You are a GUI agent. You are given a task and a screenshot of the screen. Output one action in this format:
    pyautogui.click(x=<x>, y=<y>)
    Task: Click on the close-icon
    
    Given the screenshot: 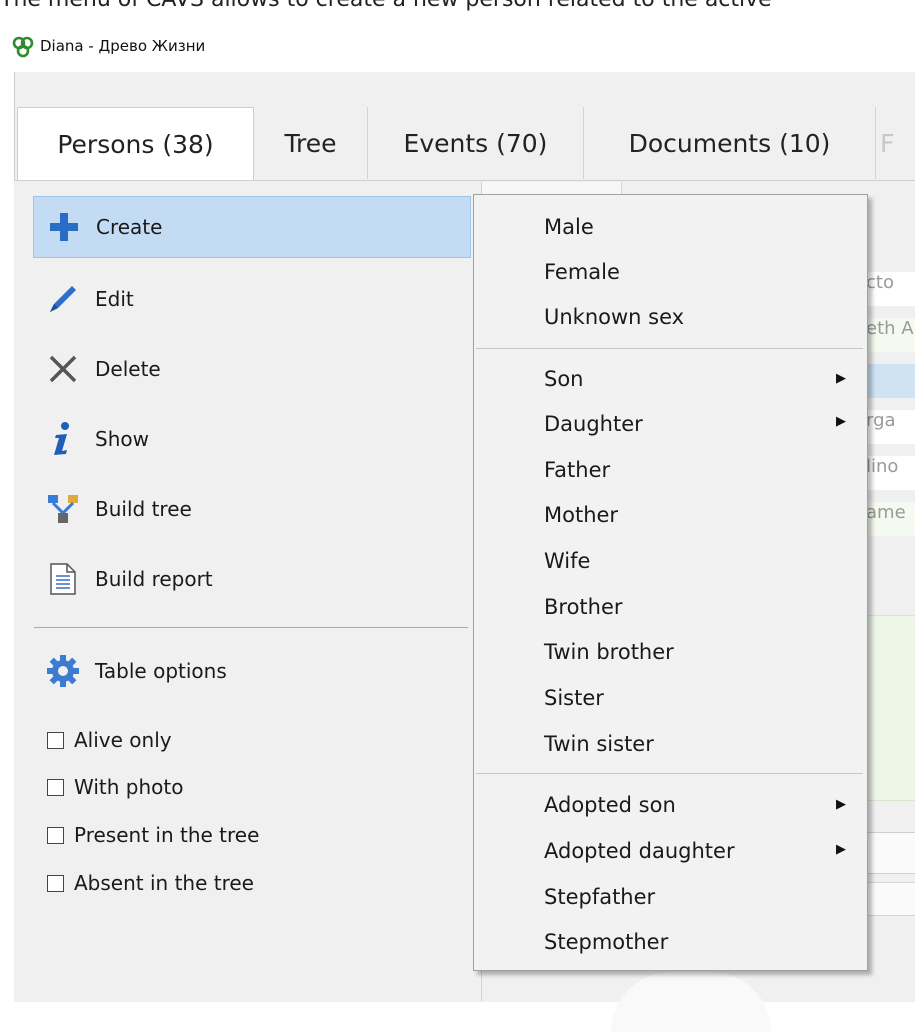 What is the action you would take?
    pyautogui.click(x=63, y=369)
    